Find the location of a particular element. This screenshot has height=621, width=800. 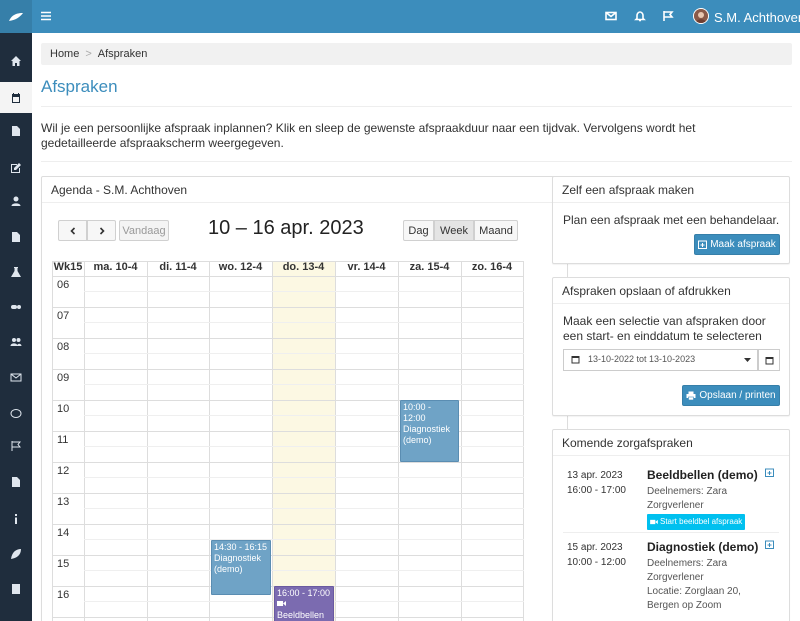

file-icon is located at coordinates (16, 130).